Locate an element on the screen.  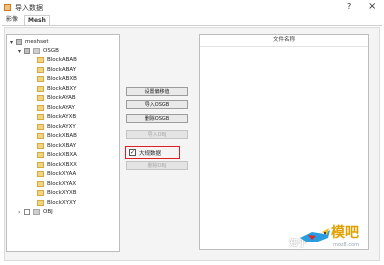
delete-obj-button: 删除OBJ is located at coordinates (157, 165).